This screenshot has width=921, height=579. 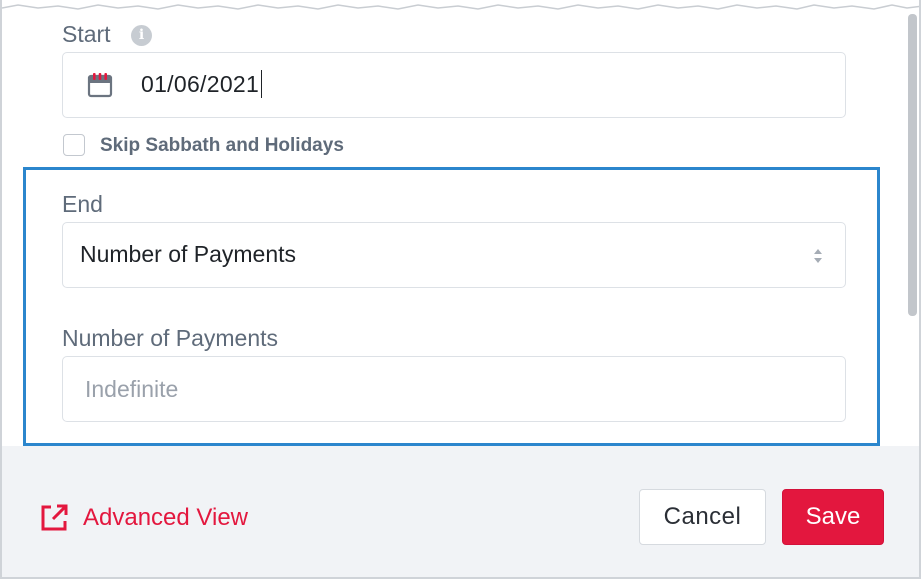 I want to click on calendar-icon, so click(x=100, y=85).